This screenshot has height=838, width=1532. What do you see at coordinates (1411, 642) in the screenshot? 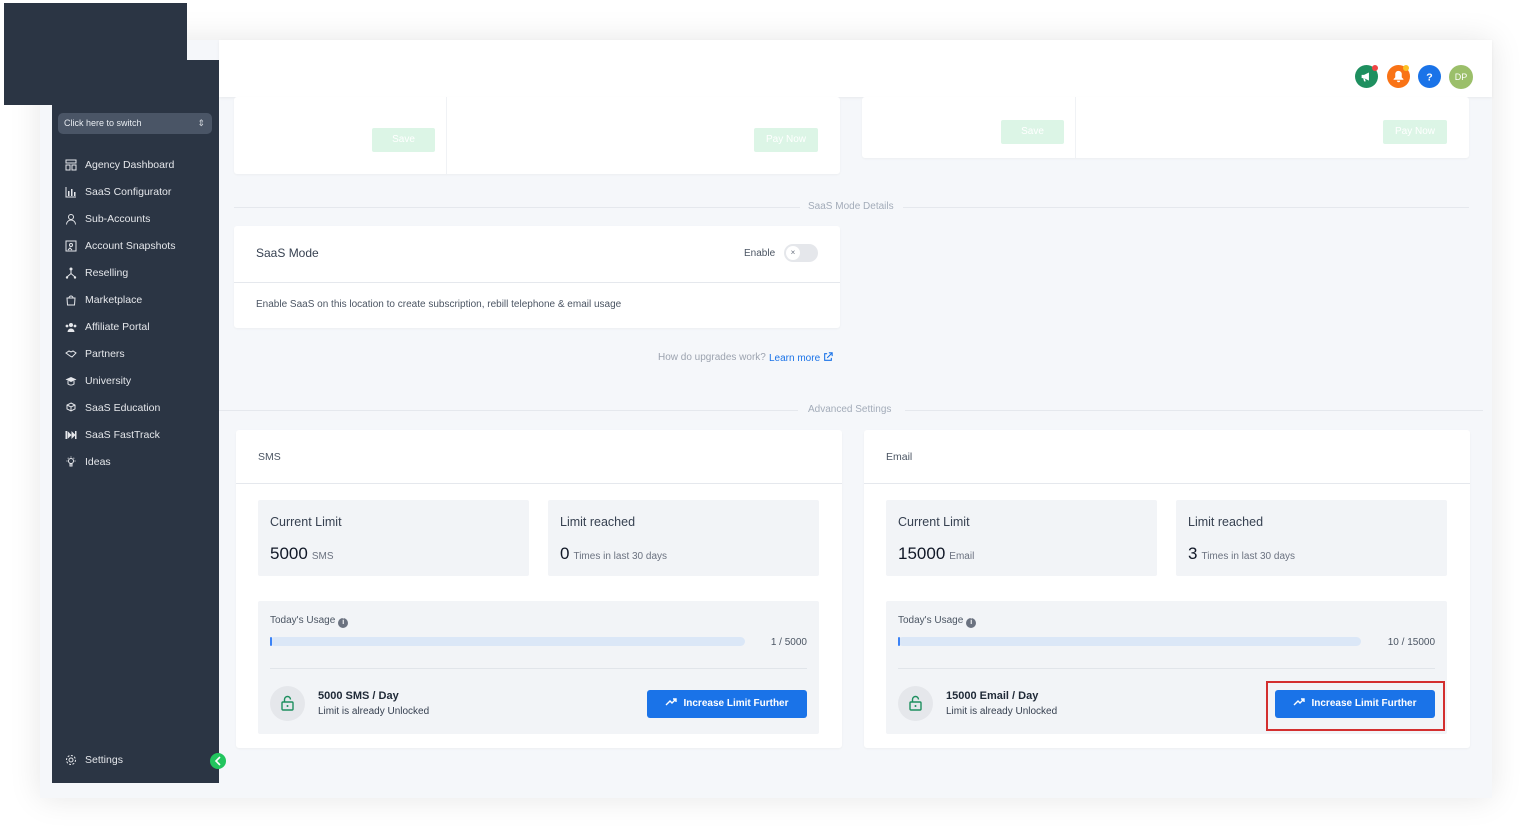
I see `usage-count: 10 / 15000` at bounding box center [1411, 642].